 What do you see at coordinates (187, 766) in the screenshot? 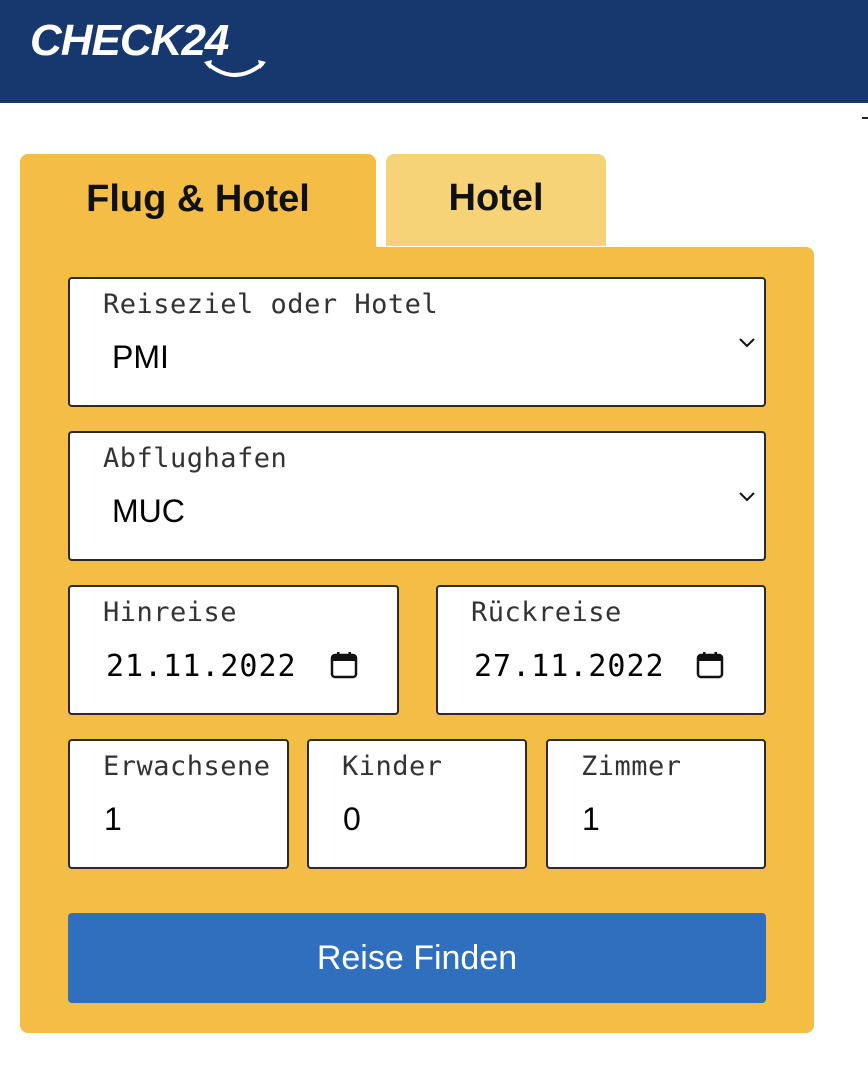
I see `adults-label: Erwachsene` at bounding box center [187, 766].